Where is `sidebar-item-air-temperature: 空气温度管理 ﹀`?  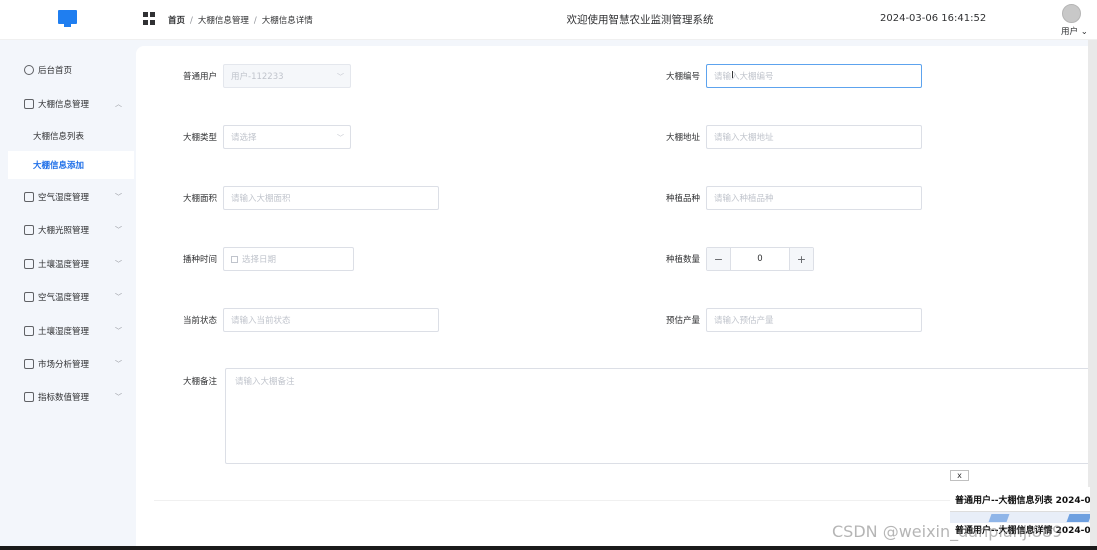 sidebar-item-air-temperature: 空气温度管理 ﹀ is located at coordinates (67, 297).